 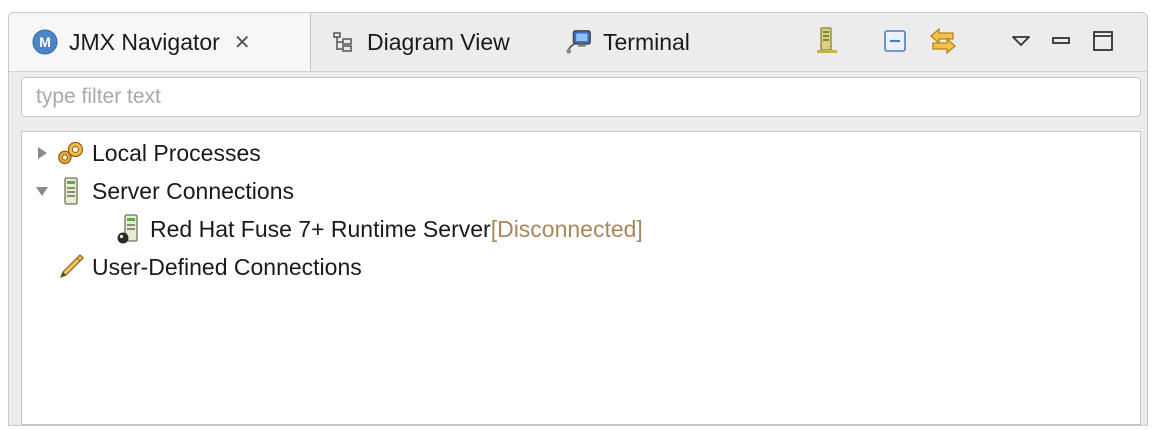 I want to click on new-connection-button, so click(x=827, y=43).